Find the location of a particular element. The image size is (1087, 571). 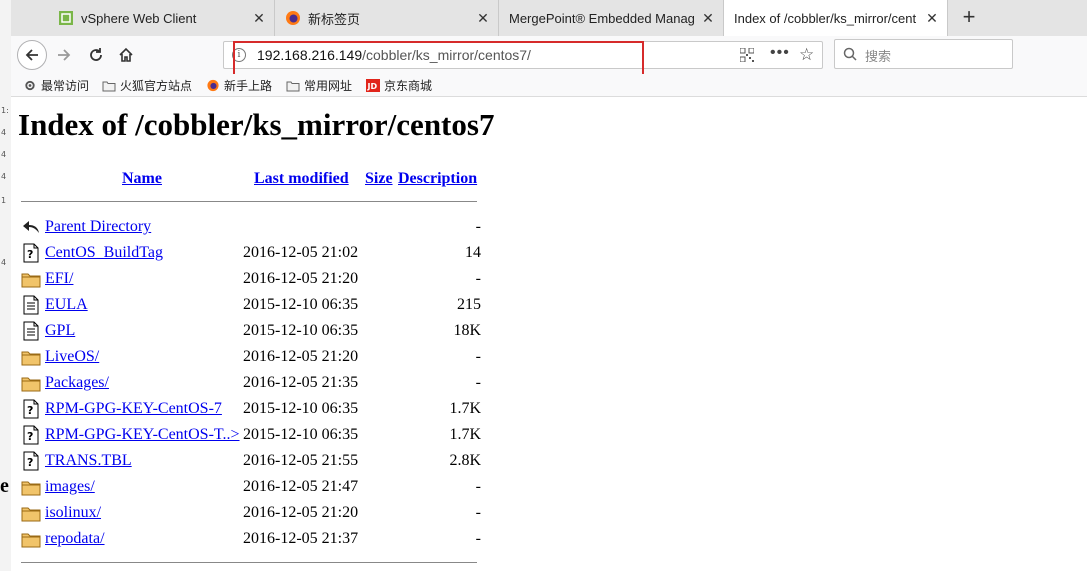

file-link: GPL is located at coordinates (60, 331).